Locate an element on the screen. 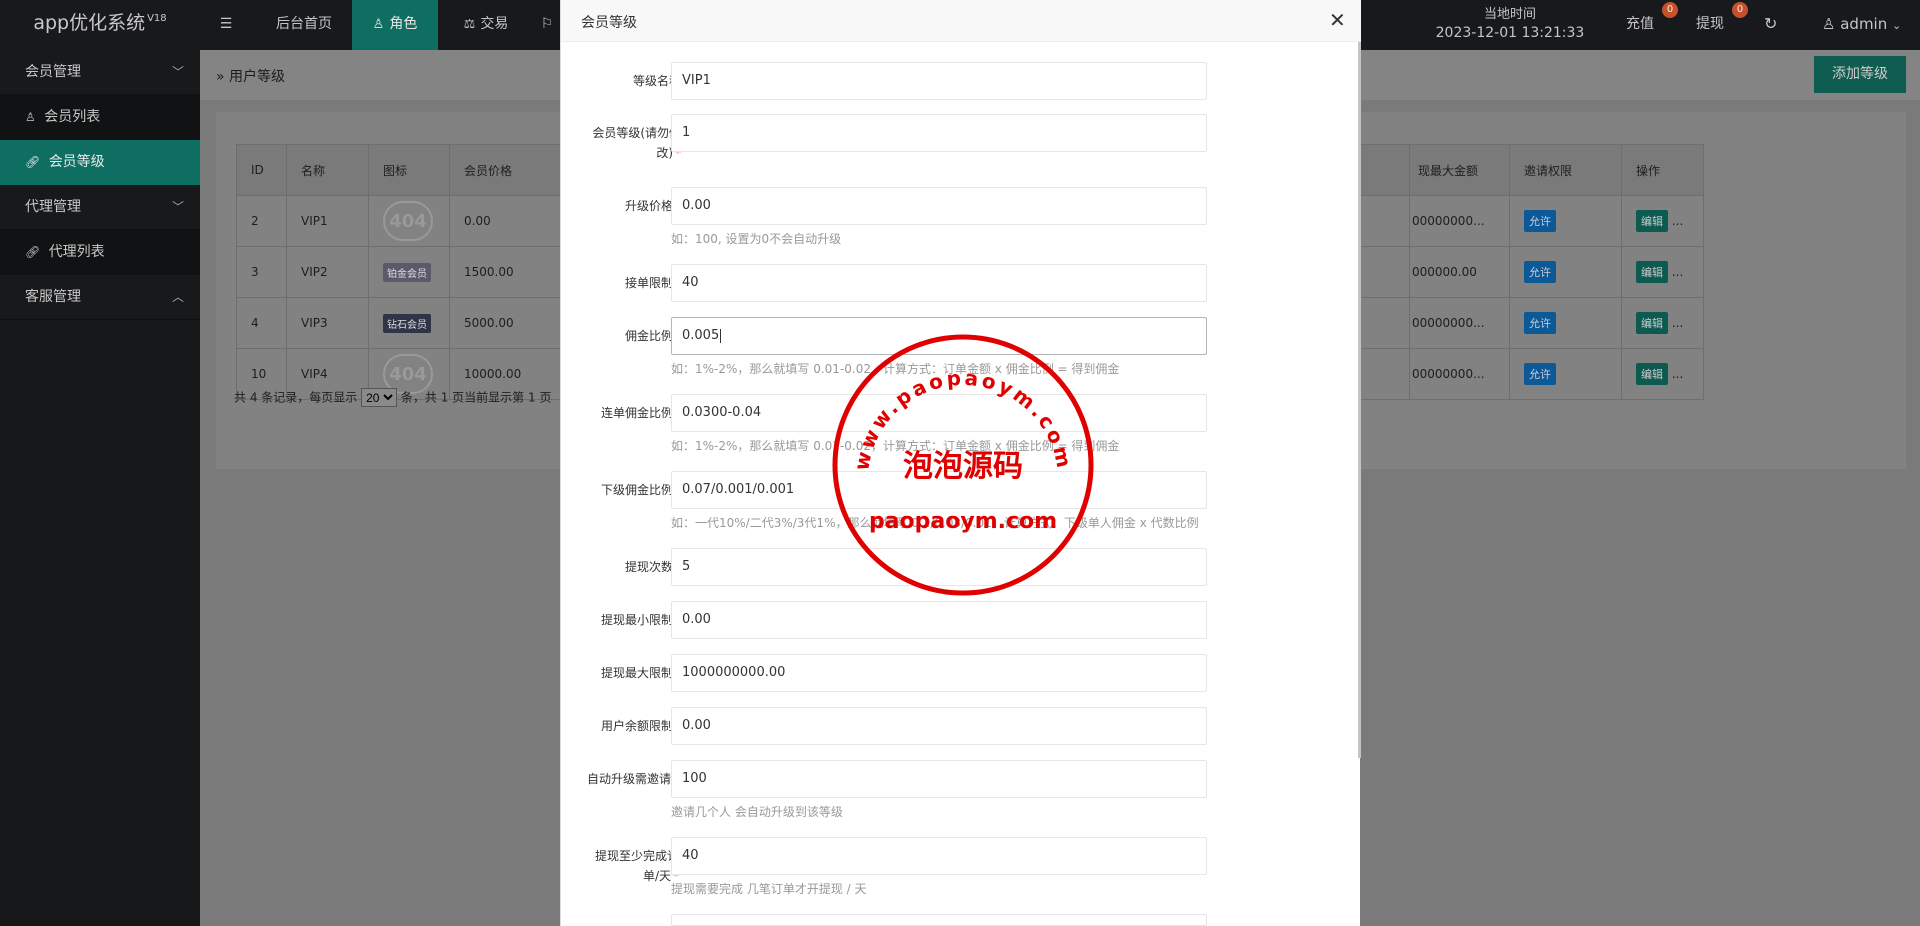 The width and height of the screenshot is (1920, 926). commission-rate-input: 0.005 is located at coordinates (939, 336).